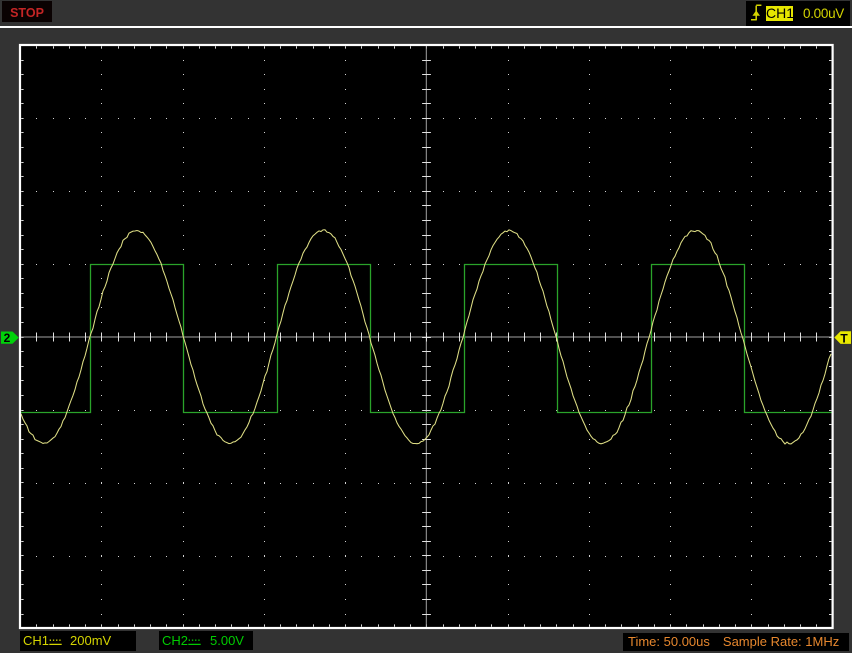  I want to click on svg-text: 2, so click(7, 338).